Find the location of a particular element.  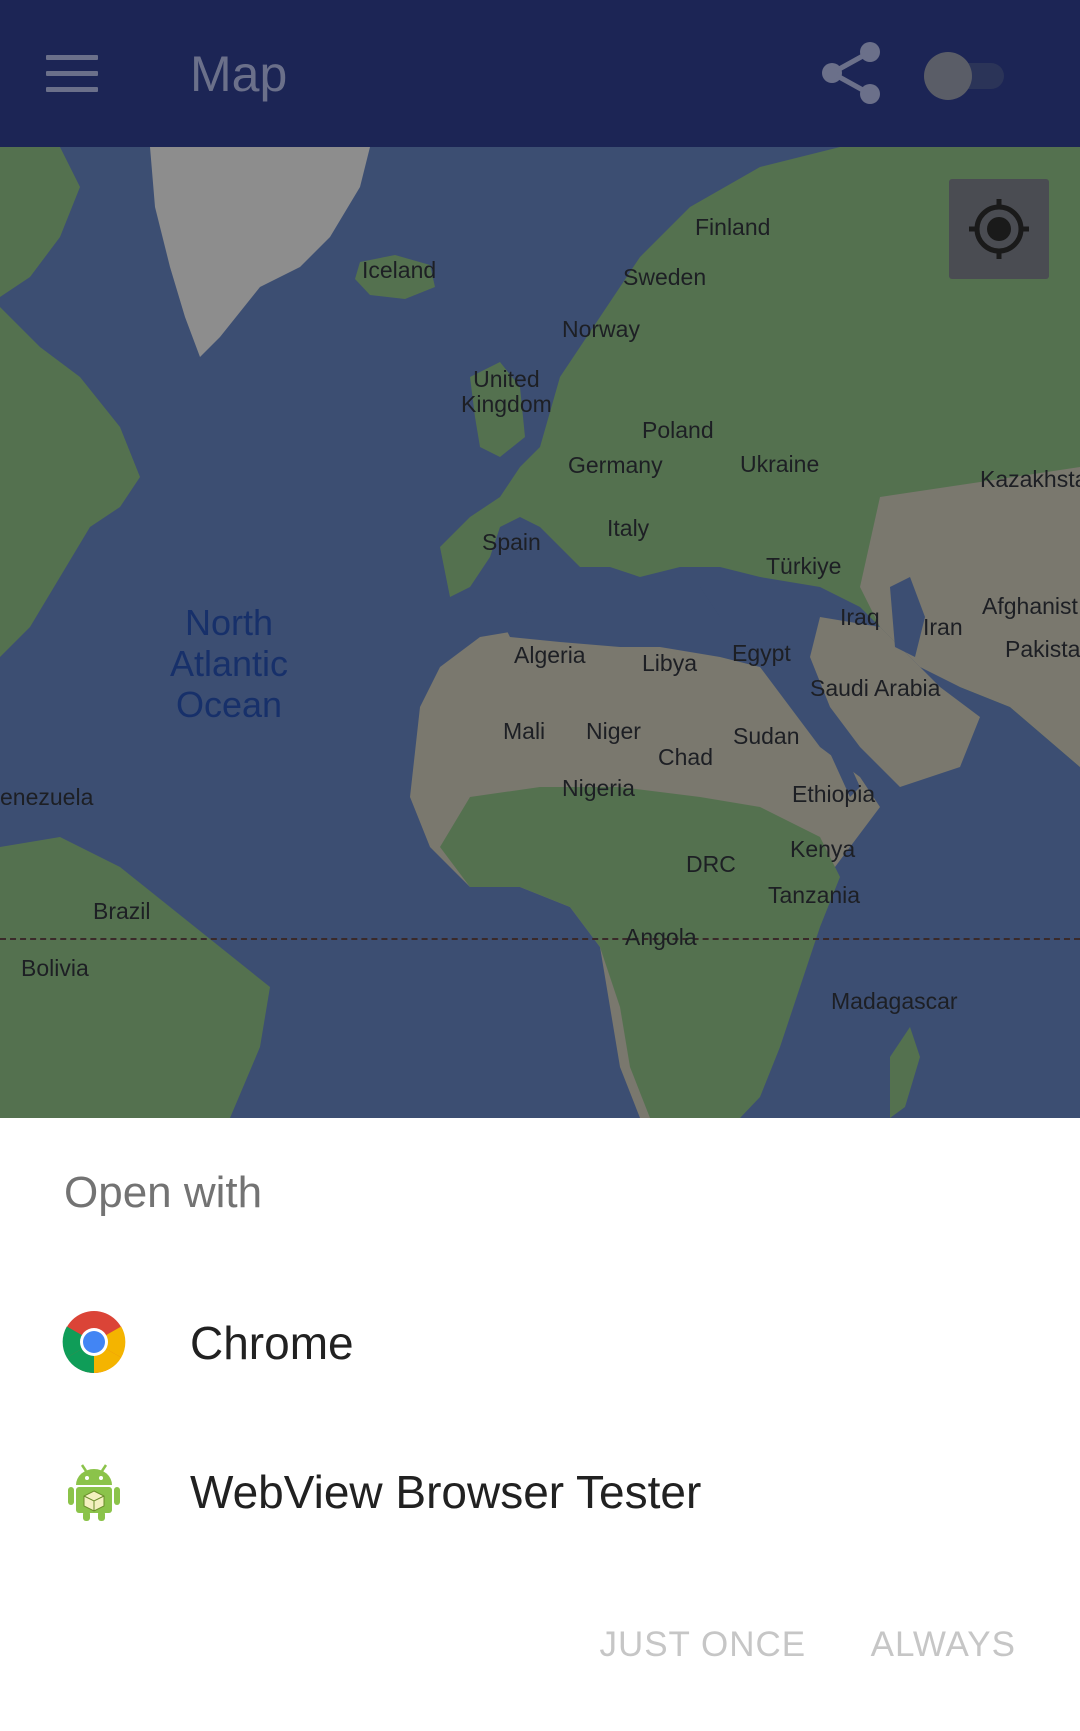

country-label: Saudi Arabia is located at coordinates (875, 688).